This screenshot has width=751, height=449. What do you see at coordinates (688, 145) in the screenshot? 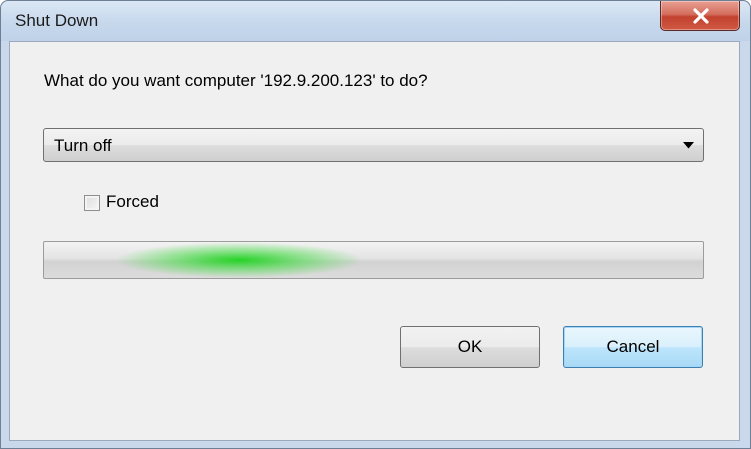
I see `dropdown-arrow-icon` at bounding box center [688, 145].